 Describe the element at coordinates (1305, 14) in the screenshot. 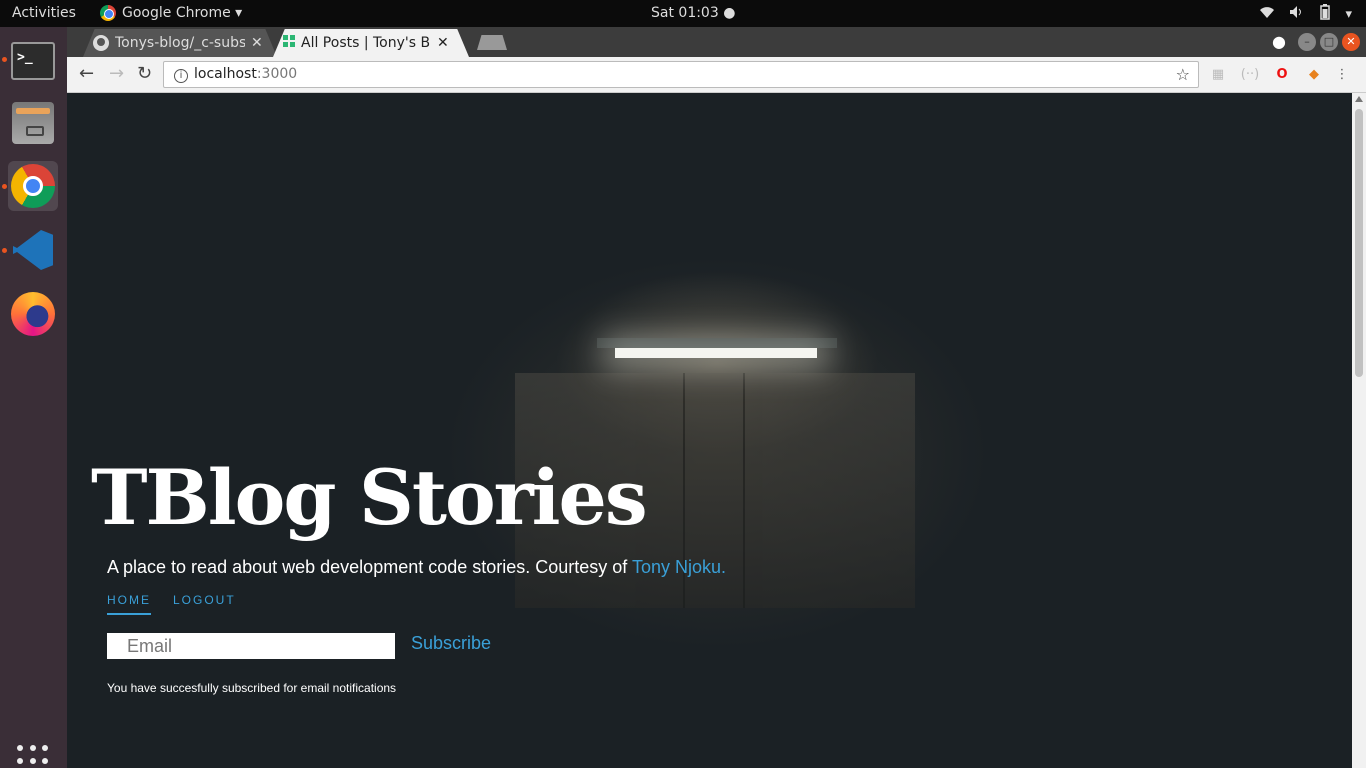

I see `system-tray: ▾` at that location.